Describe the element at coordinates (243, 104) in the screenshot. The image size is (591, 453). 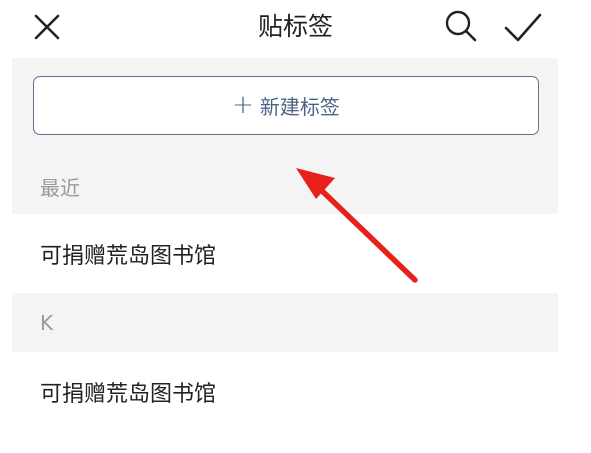
I see `plus-icon: +` at that location.